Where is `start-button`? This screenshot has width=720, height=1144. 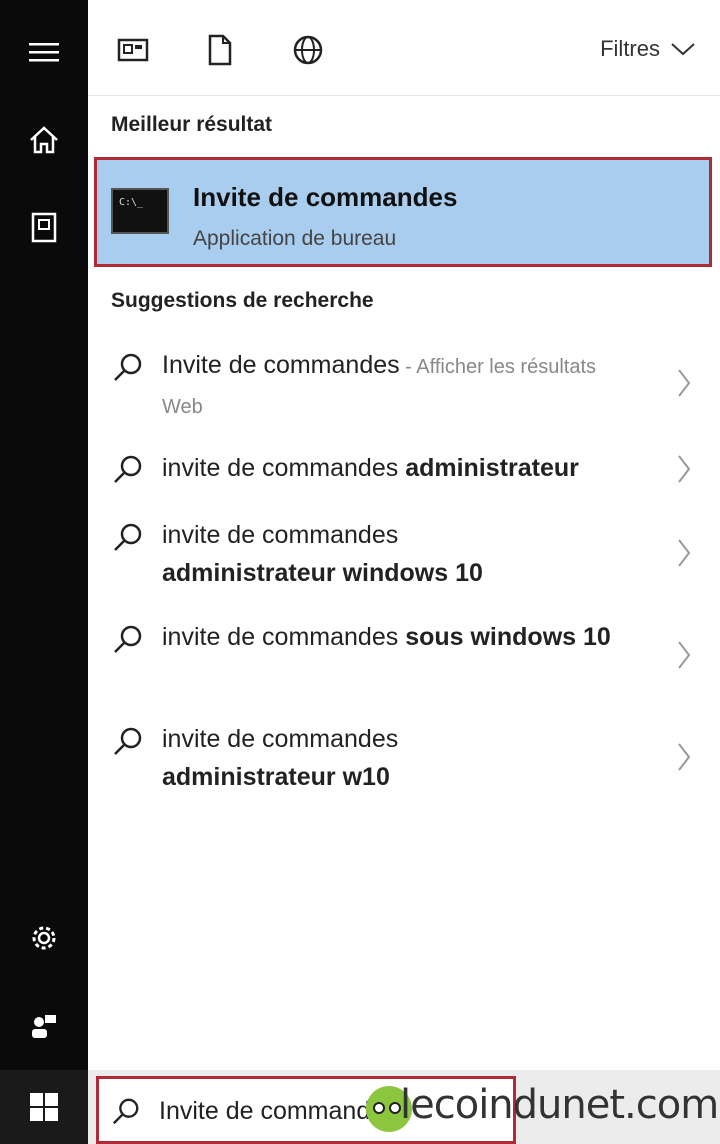 start-button is located at coordinates (44, 1107).